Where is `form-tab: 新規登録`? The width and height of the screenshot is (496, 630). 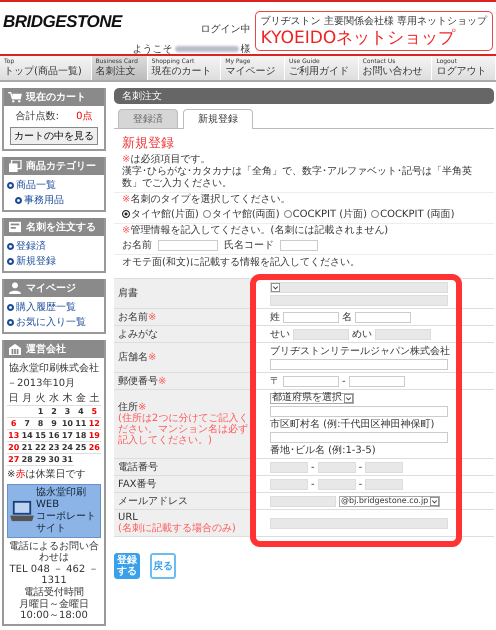 form-tab: 新規登録 is located at coordinates (218, 119).